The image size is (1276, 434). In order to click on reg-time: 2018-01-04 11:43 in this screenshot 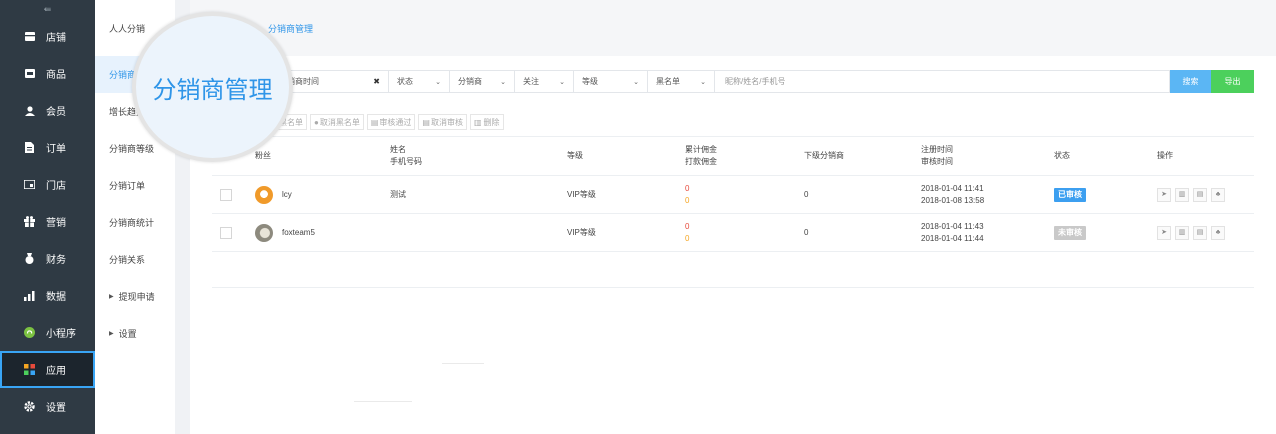, I will do `click(952, 226)`.